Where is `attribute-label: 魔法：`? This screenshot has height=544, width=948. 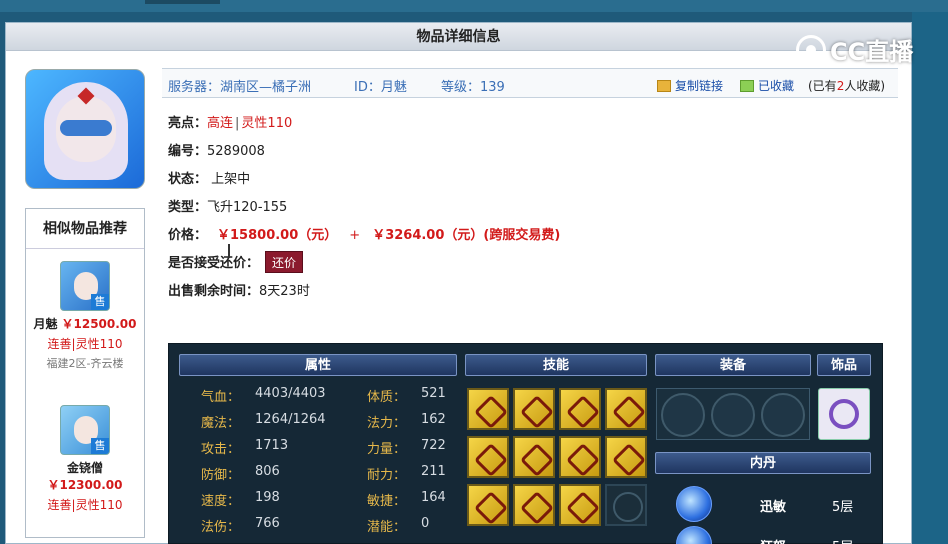
attribute-label: 魔法： is located at coordinates (221, 423).